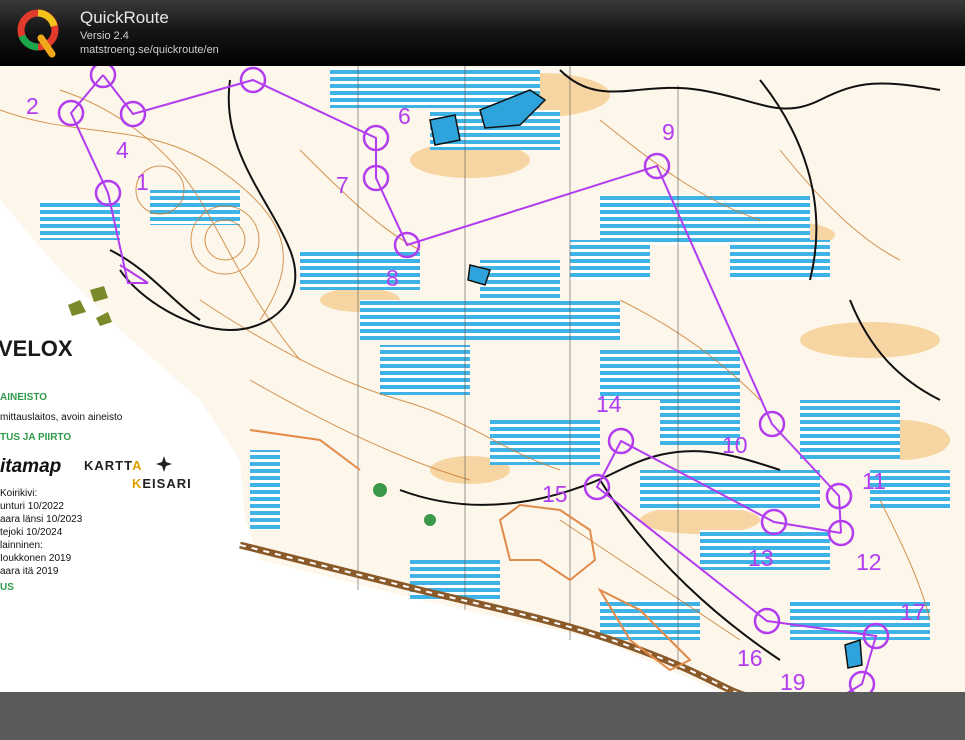  I want to click on legend-line-6: Ioukkonen 2019, so click(36, 558).